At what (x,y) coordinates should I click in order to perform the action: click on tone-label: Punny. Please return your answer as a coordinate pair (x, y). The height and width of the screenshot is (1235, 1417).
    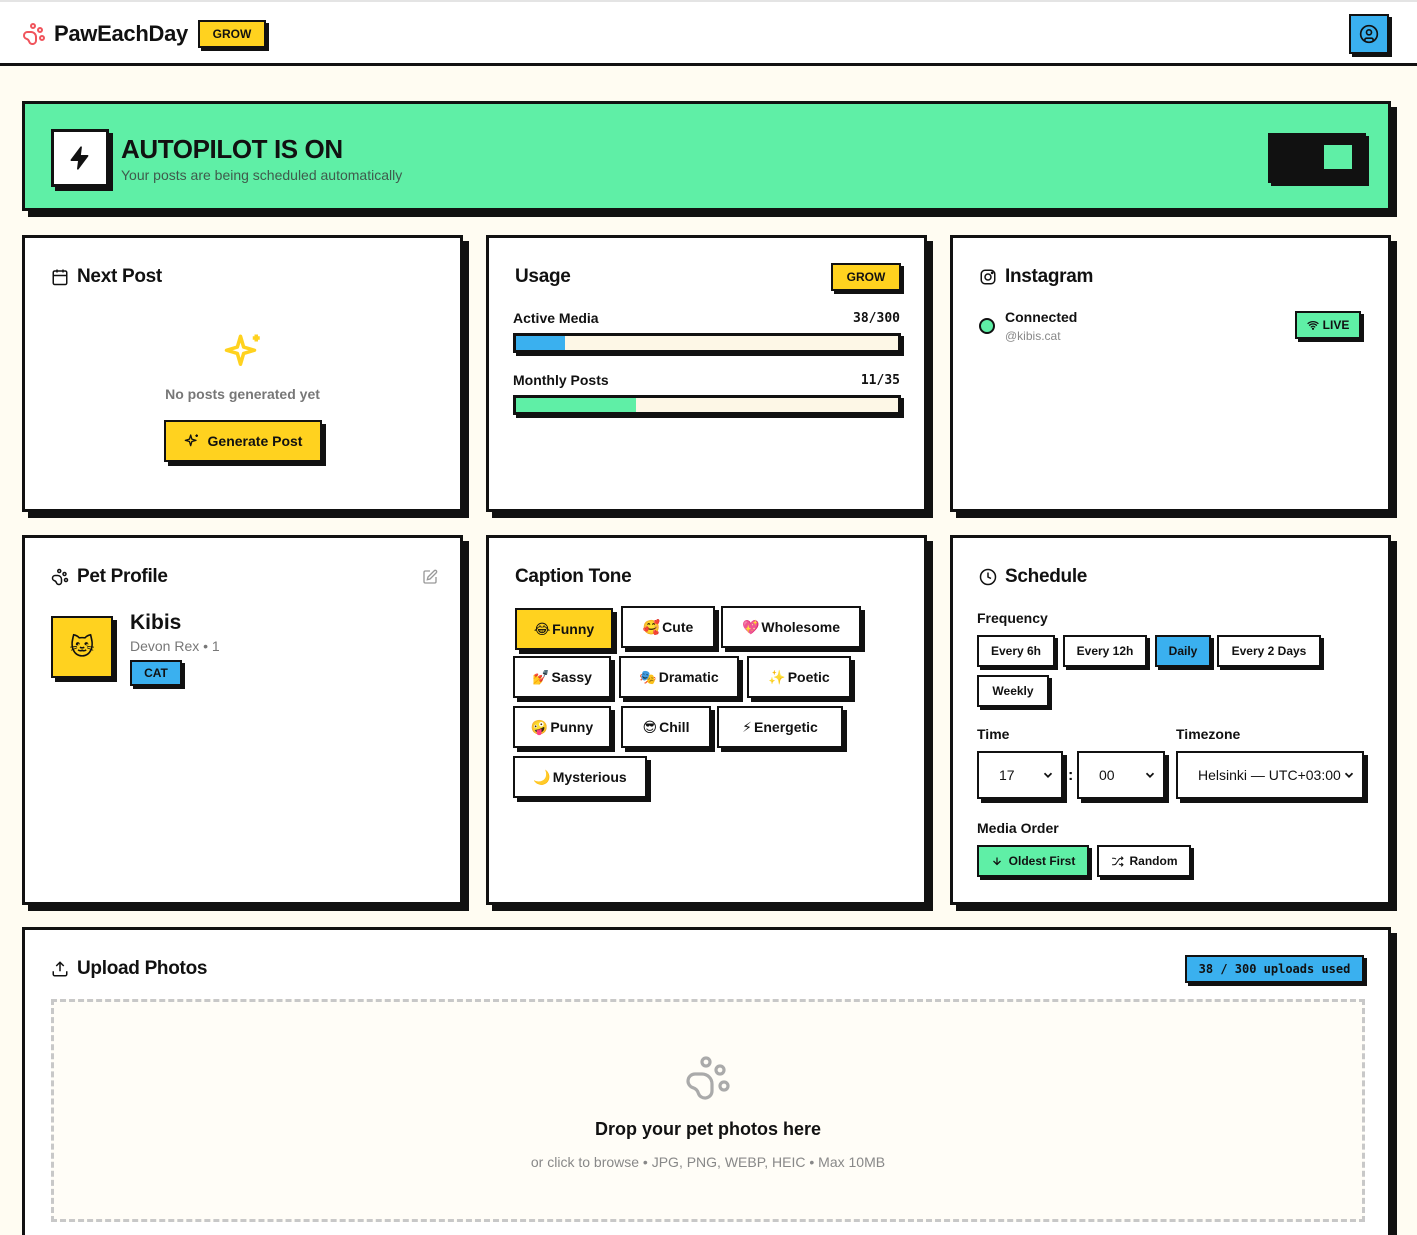
    Looking at the image, I should click on (572, 727).